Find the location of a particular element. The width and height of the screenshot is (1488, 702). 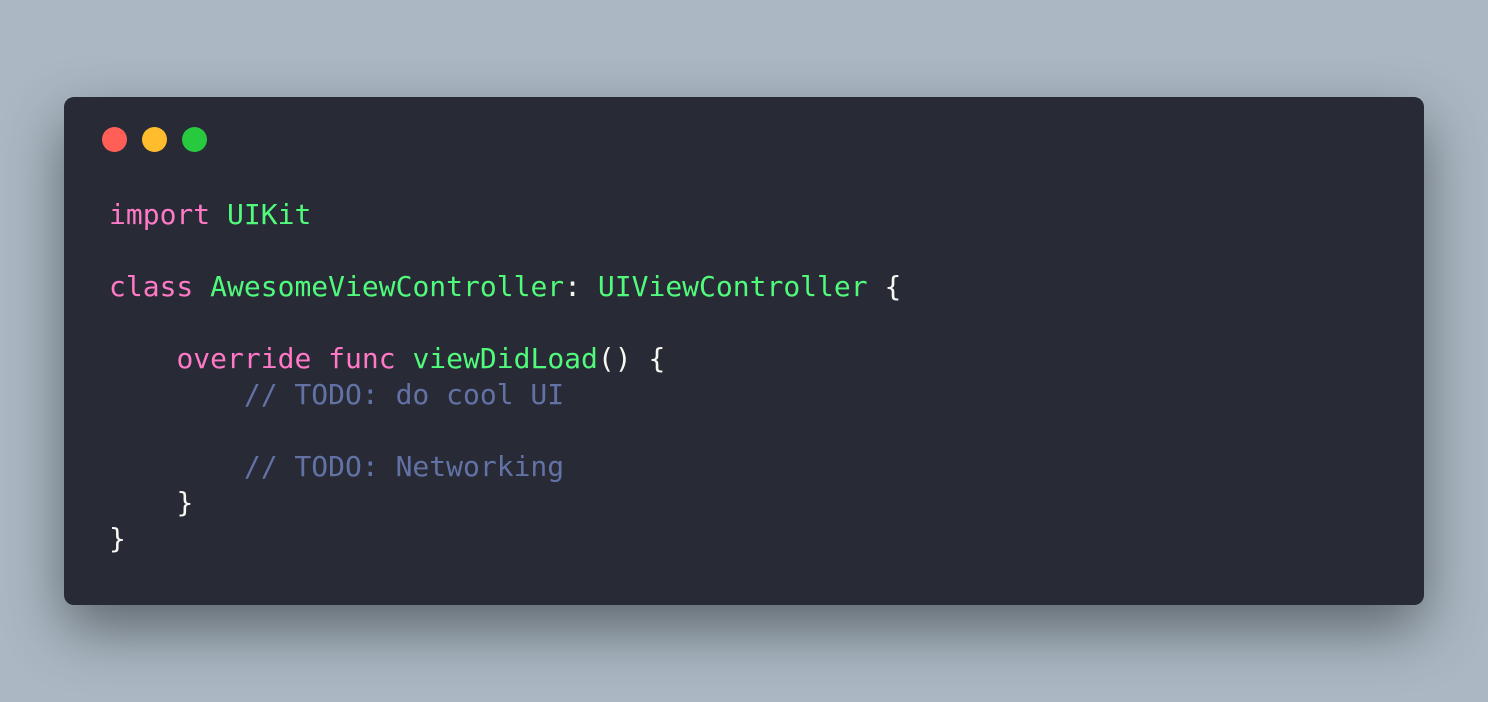

keyword-import: import is located at coordinates (160, 214).